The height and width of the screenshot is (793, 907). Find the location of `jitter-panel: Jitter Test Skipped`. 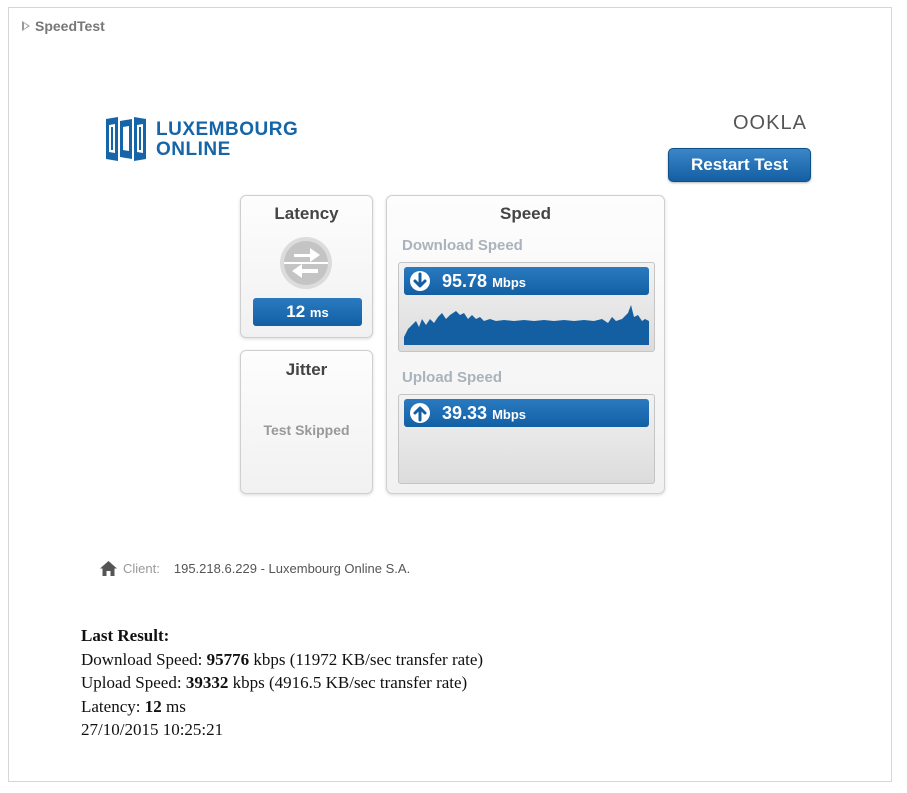

jitter-panel: Jitter Test Skipped is located at coordinates (306, 422).